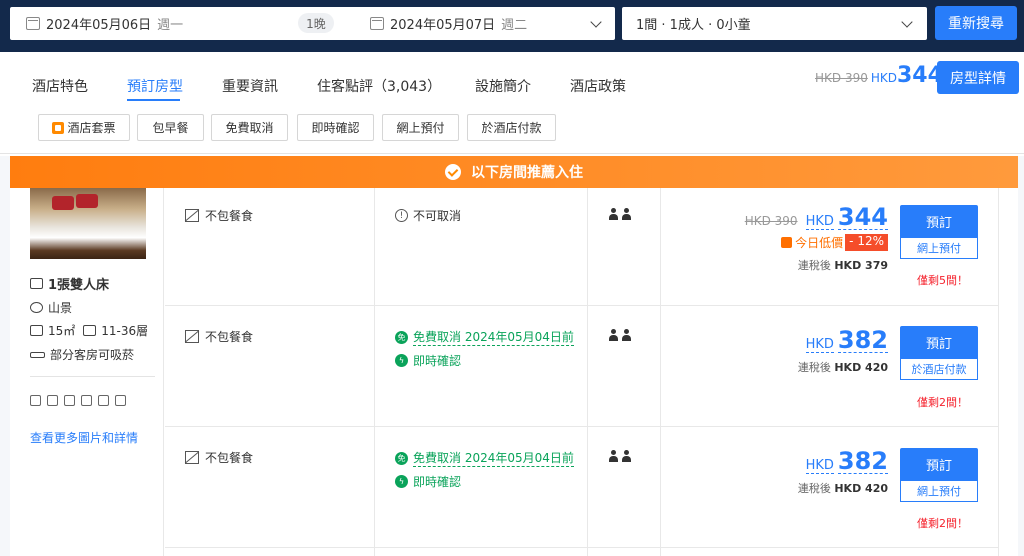  What do you see at coordinates (229, 216) in the screenshot?
I see `meal-label: 不包餐食` at bounding box center [229, 216].